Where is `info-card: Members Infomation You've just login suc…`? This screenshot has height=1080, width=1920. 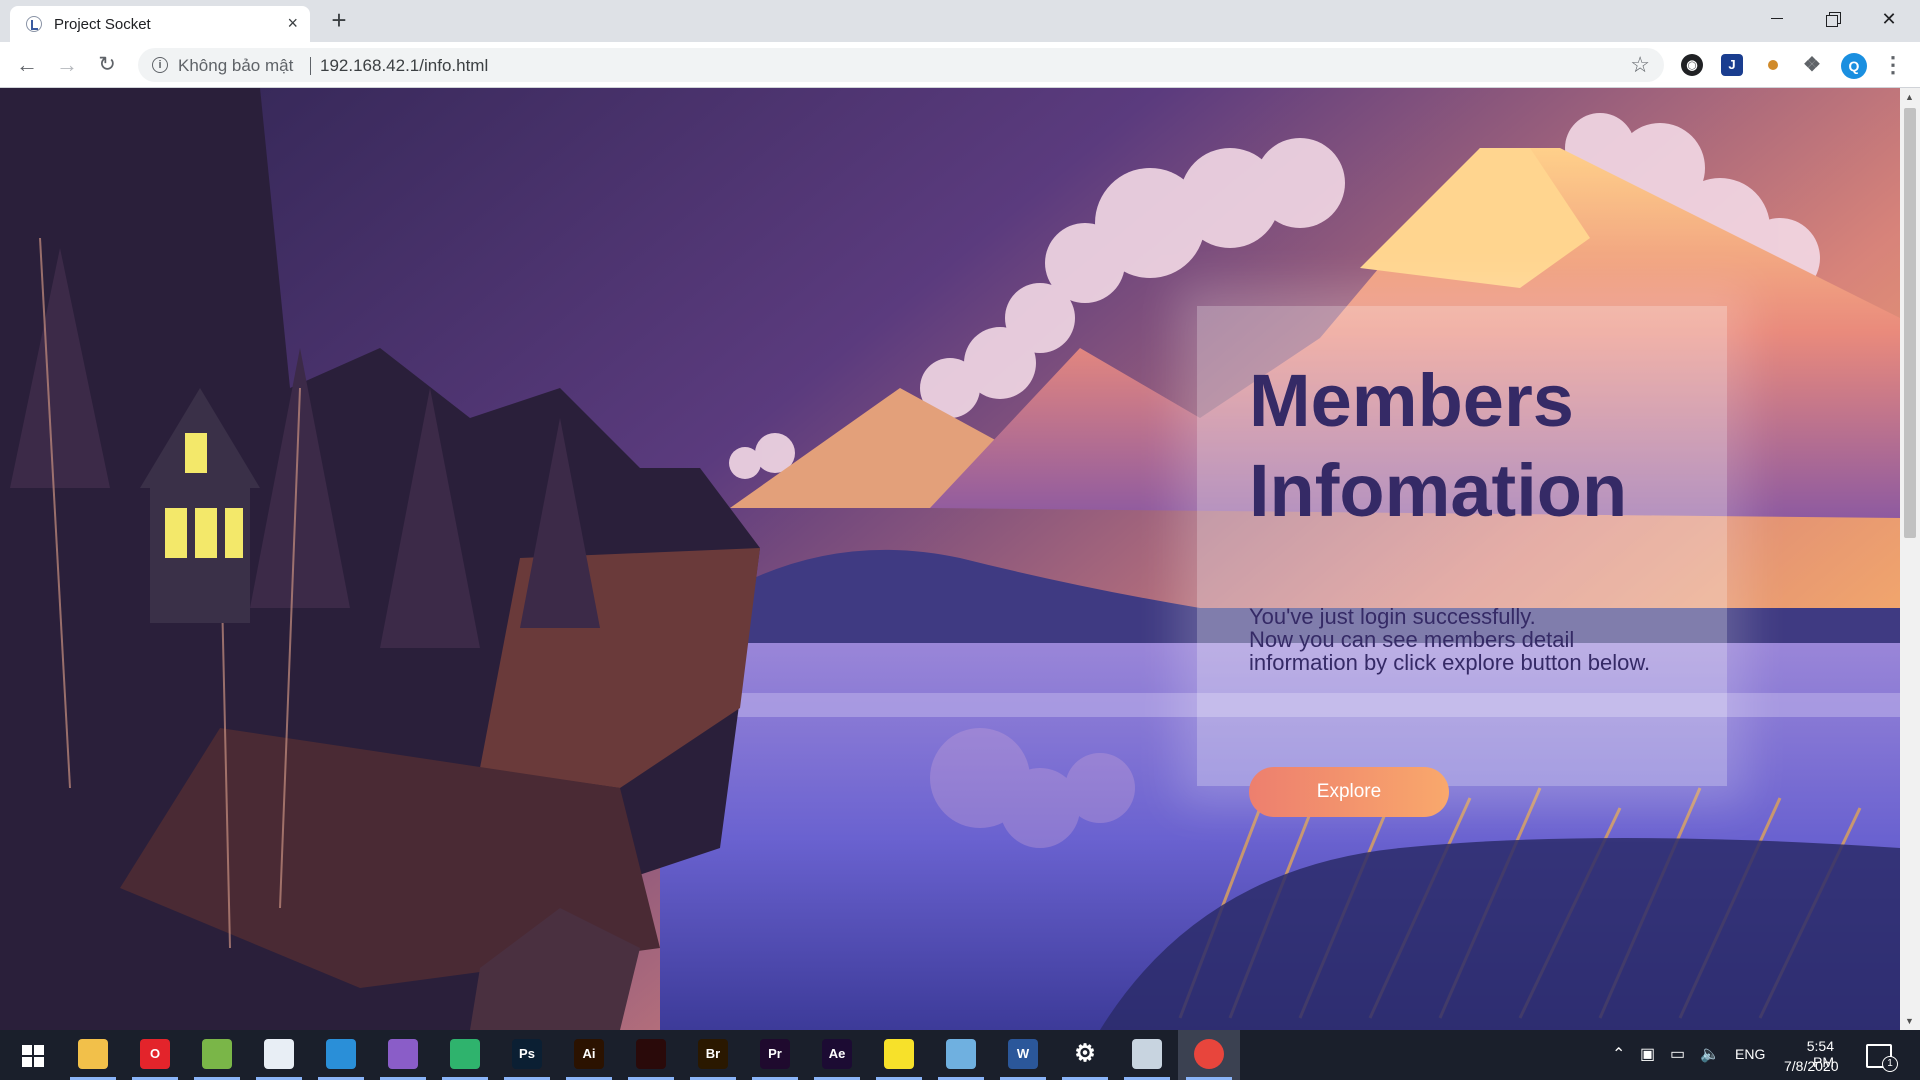
info-card: Members Infomation You've just login suc… is located at coordinates (1462, 561).